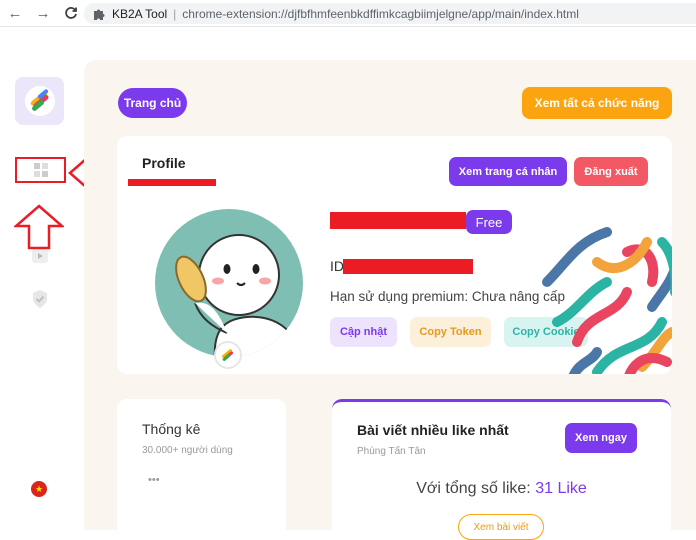  I want to click on security-nav-item, so click(40, 299).